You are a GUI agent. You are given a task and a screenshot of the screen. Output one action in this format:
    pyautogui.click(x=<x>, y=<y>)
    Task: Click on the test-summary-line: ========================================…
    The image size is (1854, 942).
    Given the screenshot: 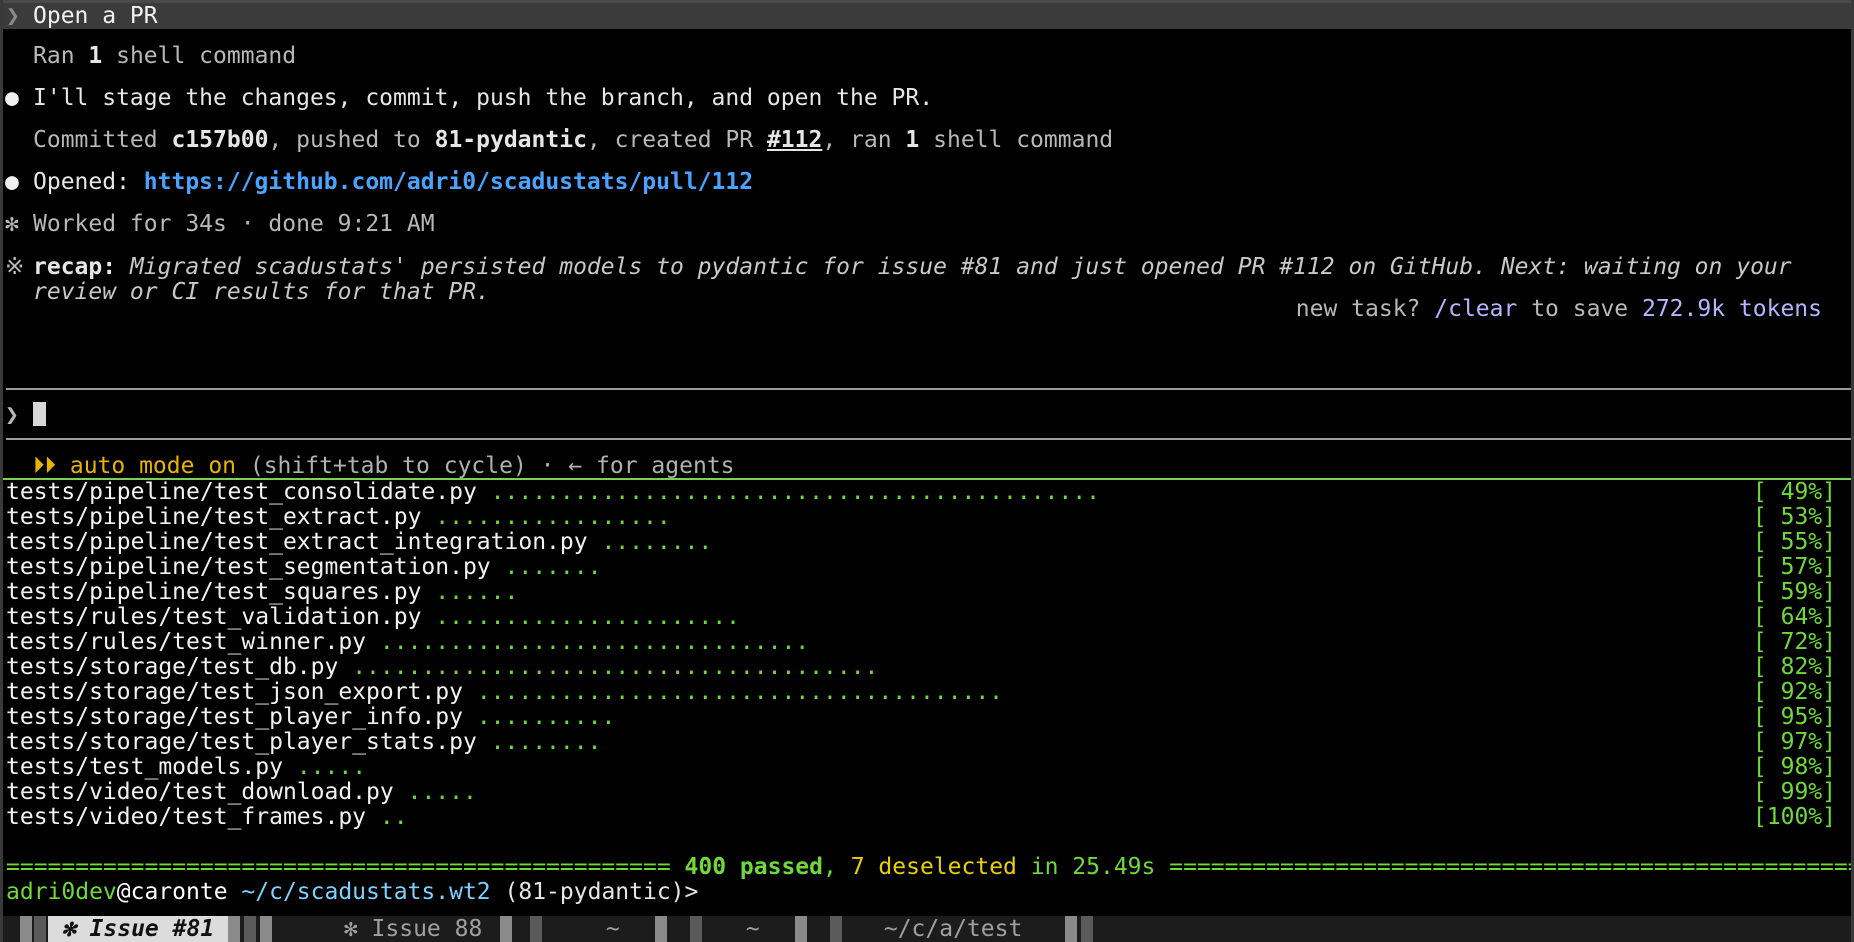 What is the action you would take?
    pyautogui.click(x=930, y=867)
    